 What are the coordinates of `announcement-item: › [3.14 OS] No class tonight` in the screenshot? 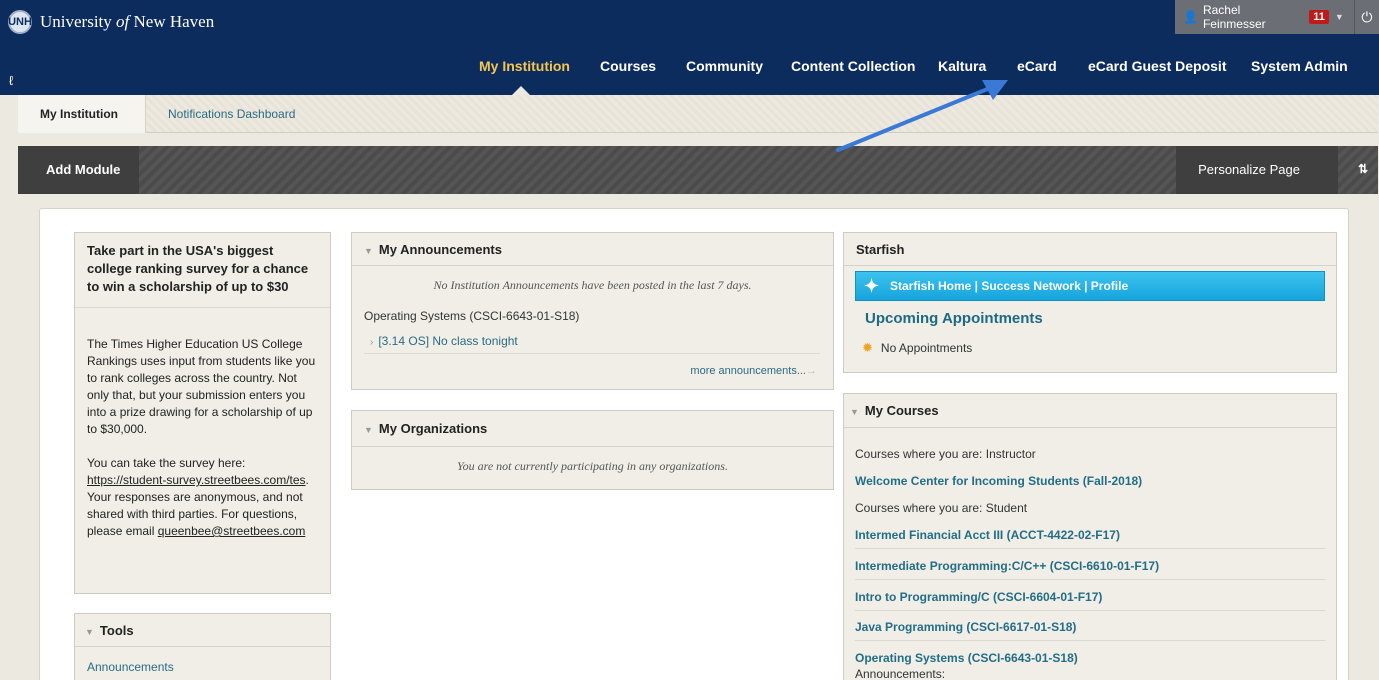 It's located at (592, 336).